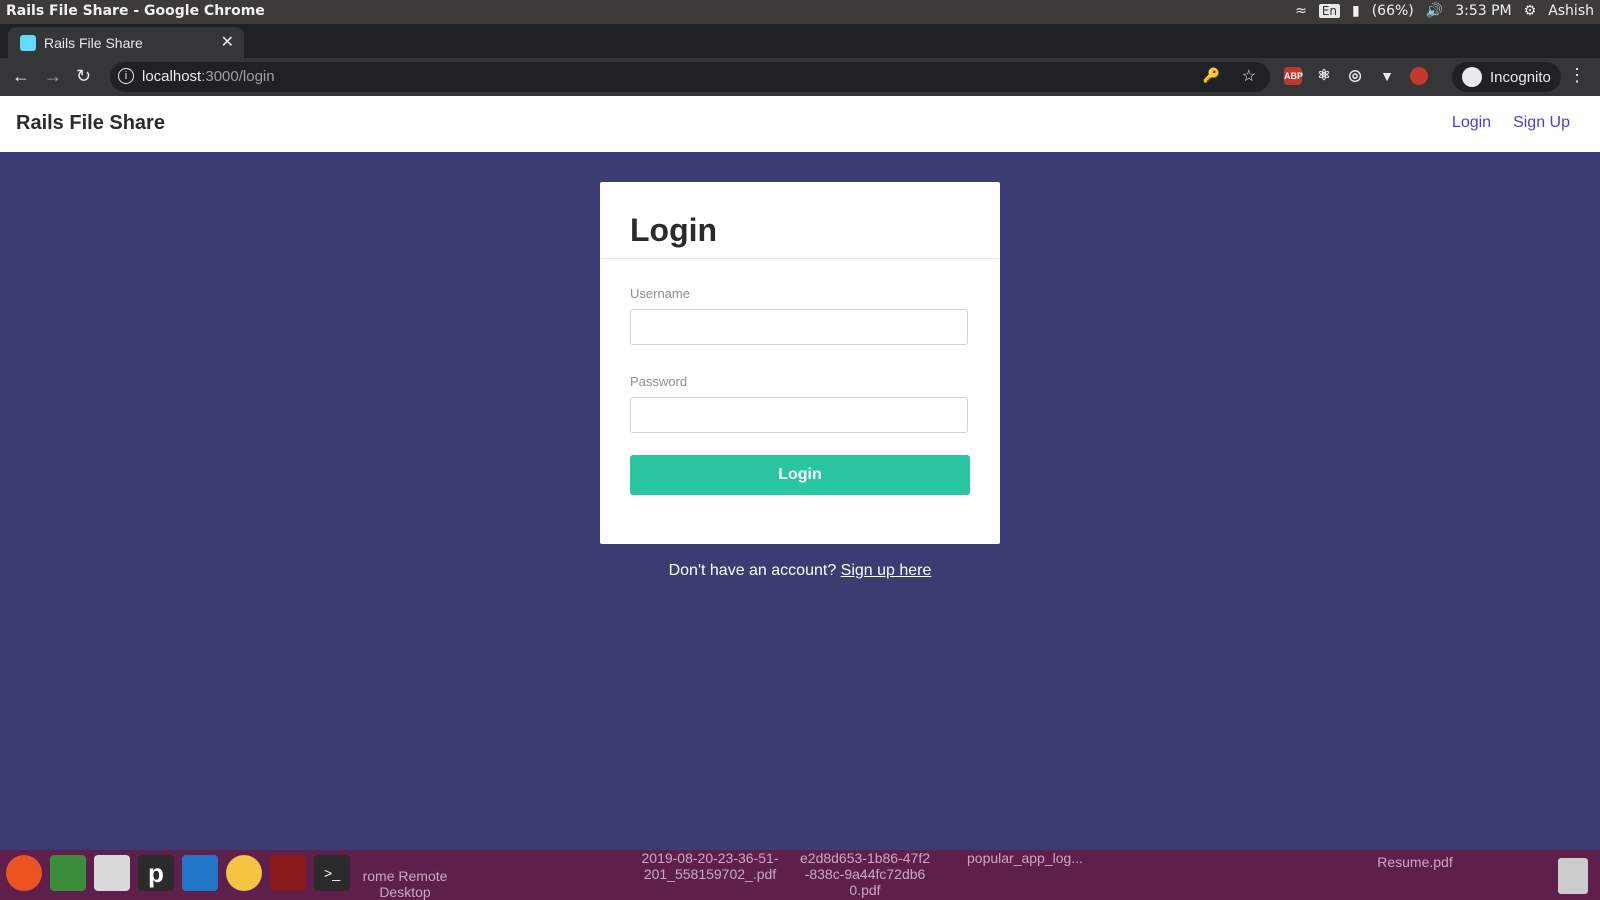 Image resolution: width=1600 pixels, height=900 pixels. Describe the element at coordinates (1249, 76) in the screenshot. I see `bookmark-star-icon: ☆` at that location.